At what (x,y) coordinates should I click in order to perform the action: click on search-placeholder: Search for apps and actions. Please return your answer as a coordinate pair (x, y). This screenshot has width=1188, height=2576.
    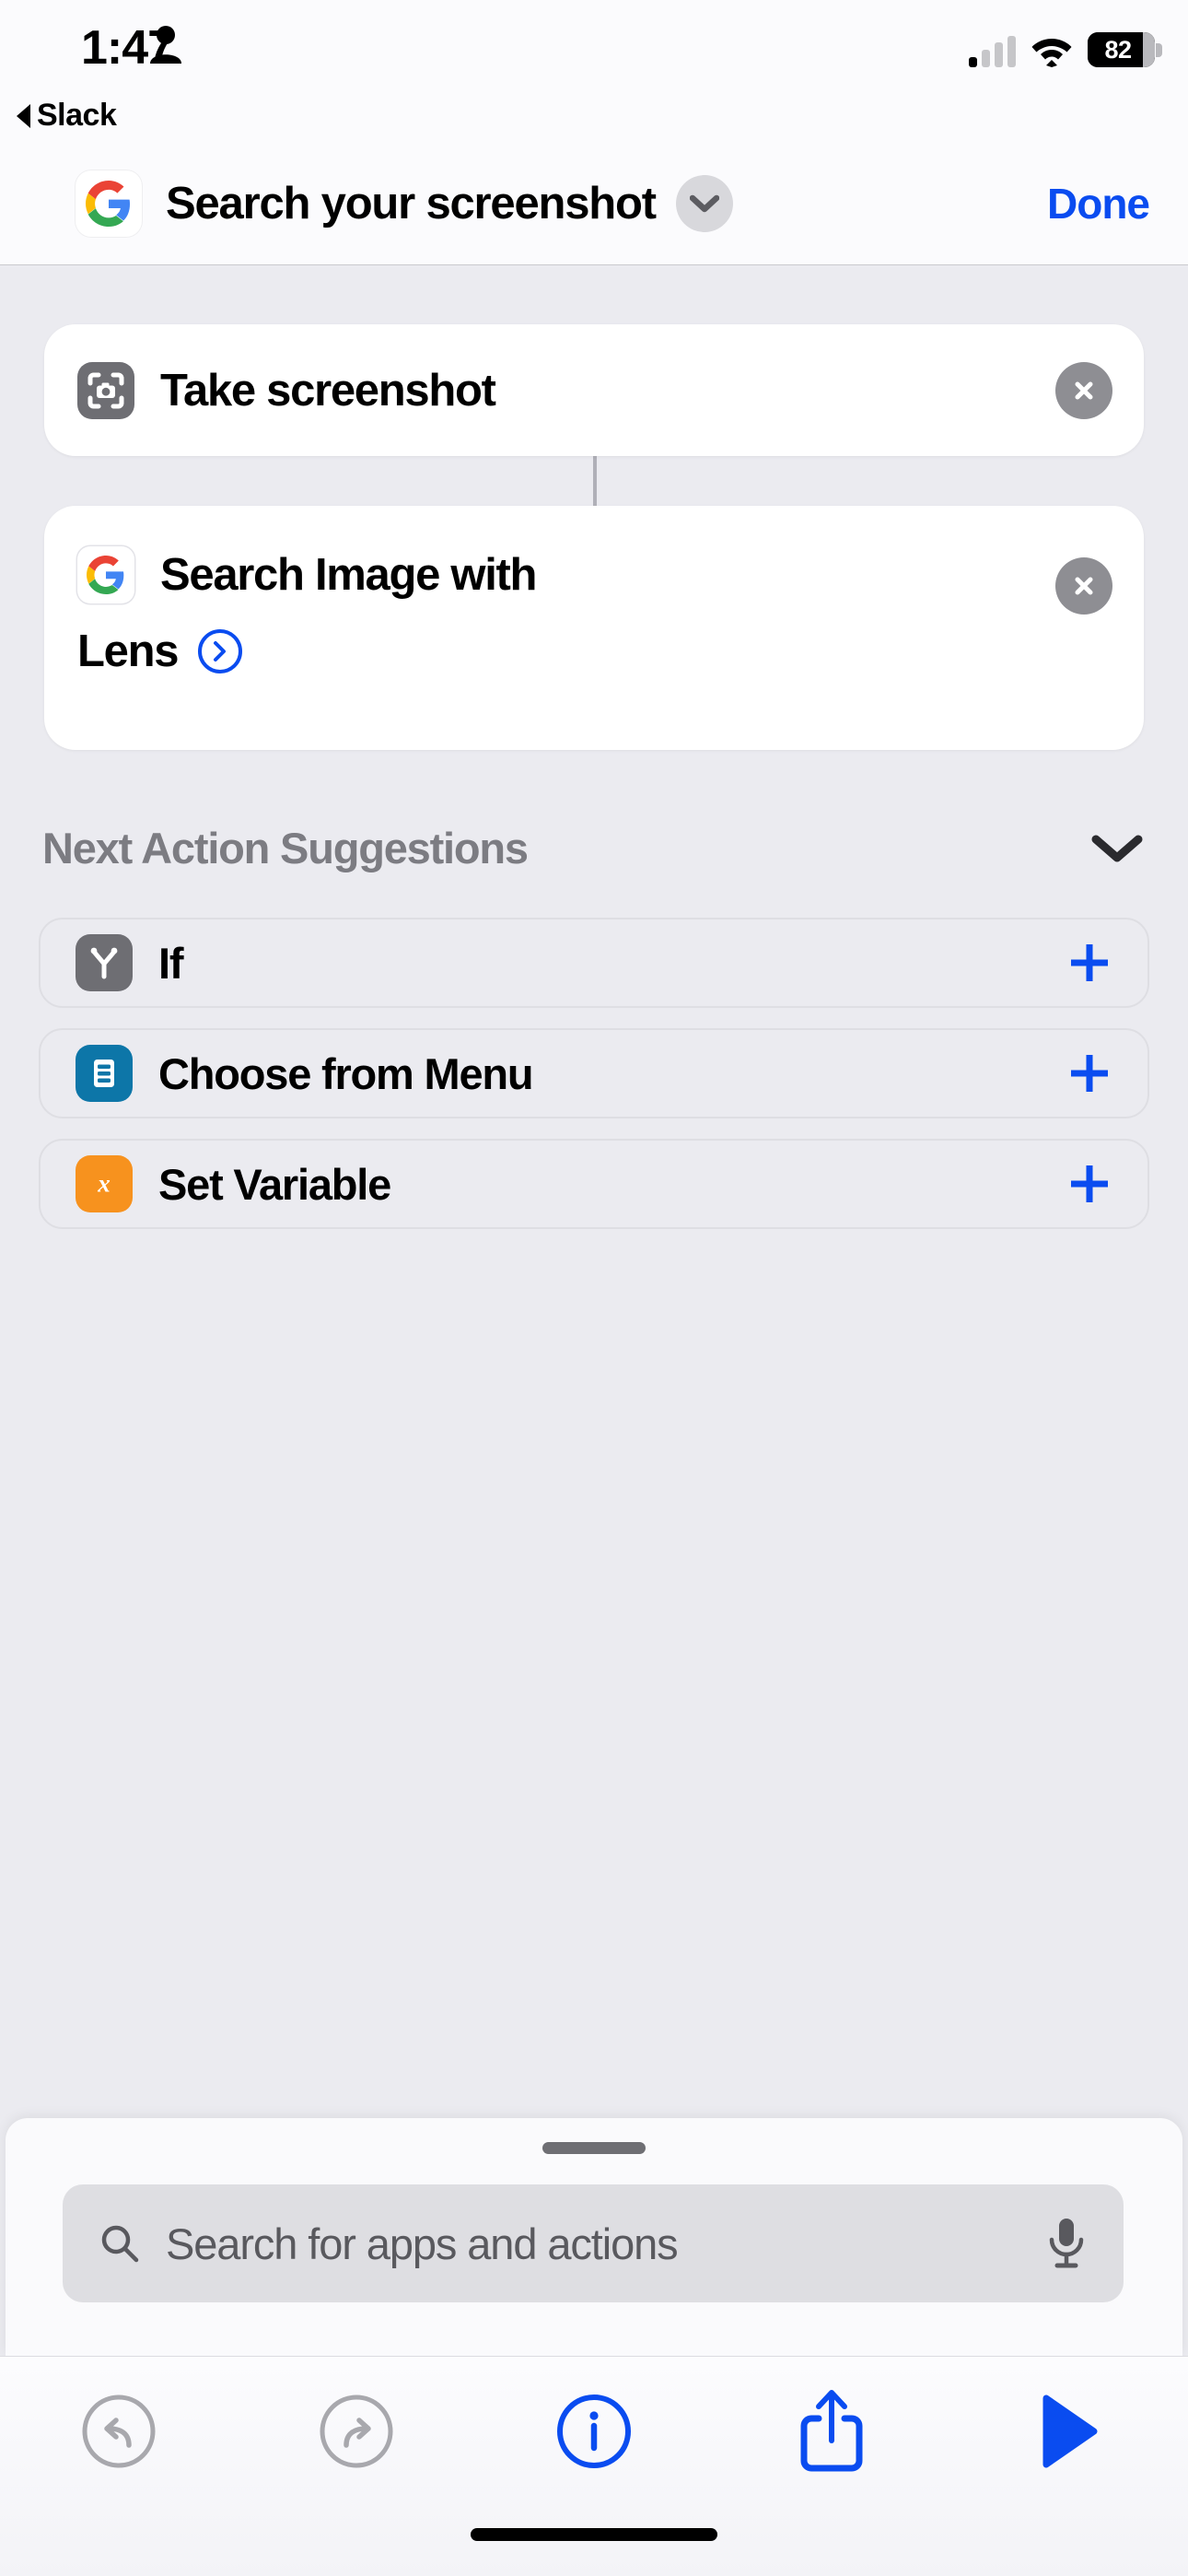
    Looking at the image, I should click on (422, 2243).